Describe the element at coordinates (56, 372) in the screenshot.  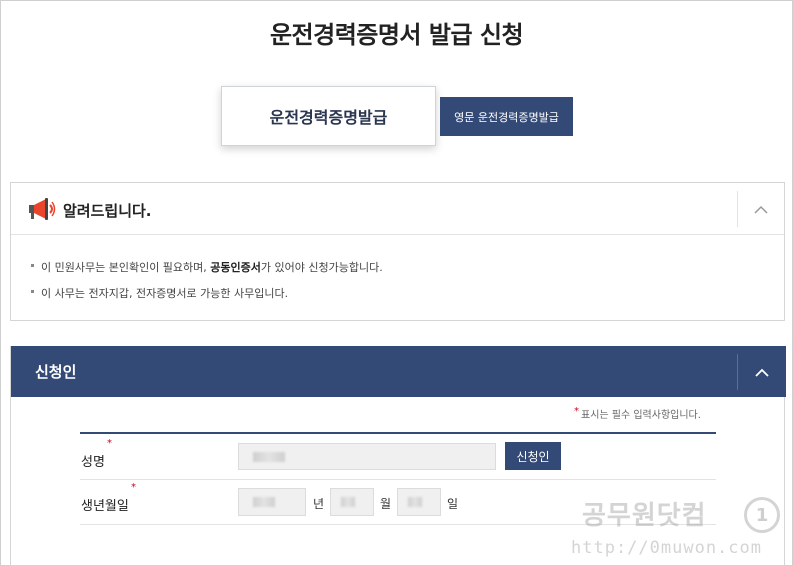
I see `applicant-section-title: 신청인` at that location.